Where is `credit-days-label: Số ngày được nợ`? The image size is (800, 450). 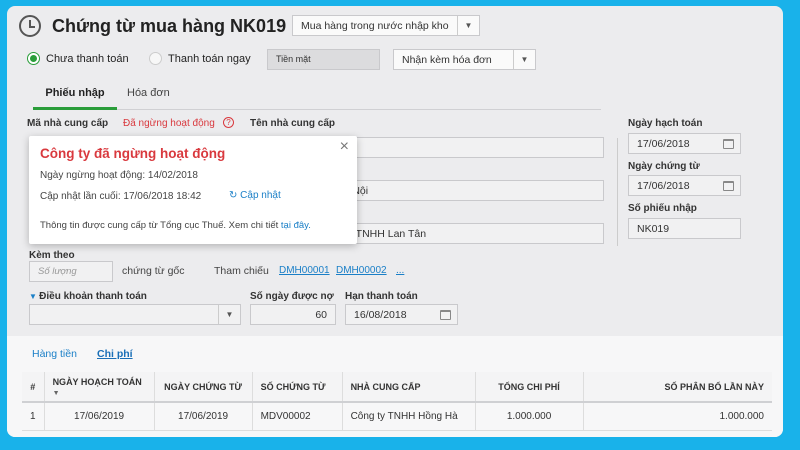 credit-days-label: Số ngày được nợ is located at coordinates (292, 296).